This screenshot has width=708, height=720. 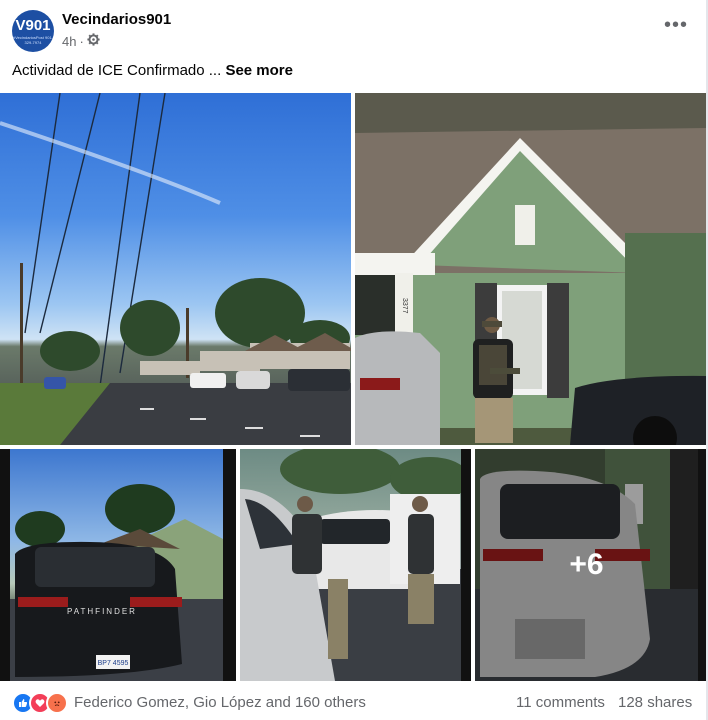 What do you see at coordinates (560, 702) in the screenshot?
I see `comments-count: 11 comments` at bounding box center [560, 702].